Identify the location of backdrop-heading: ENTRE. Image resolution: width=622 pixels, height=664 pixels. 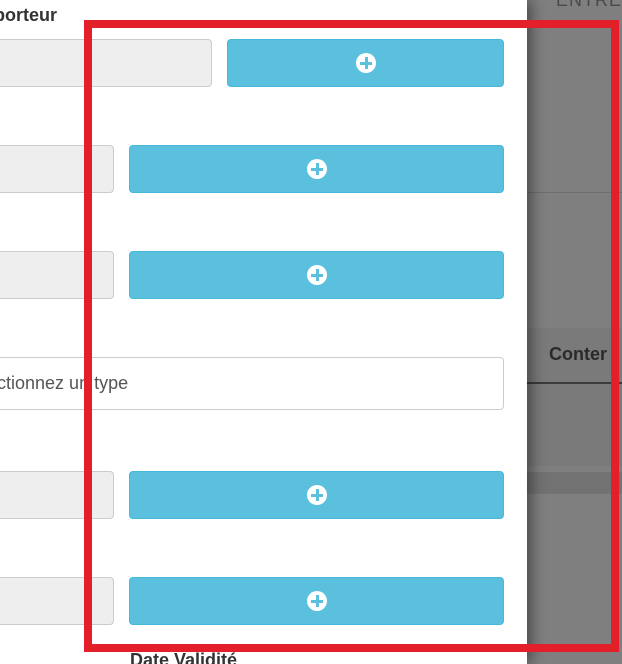
(589, 5).